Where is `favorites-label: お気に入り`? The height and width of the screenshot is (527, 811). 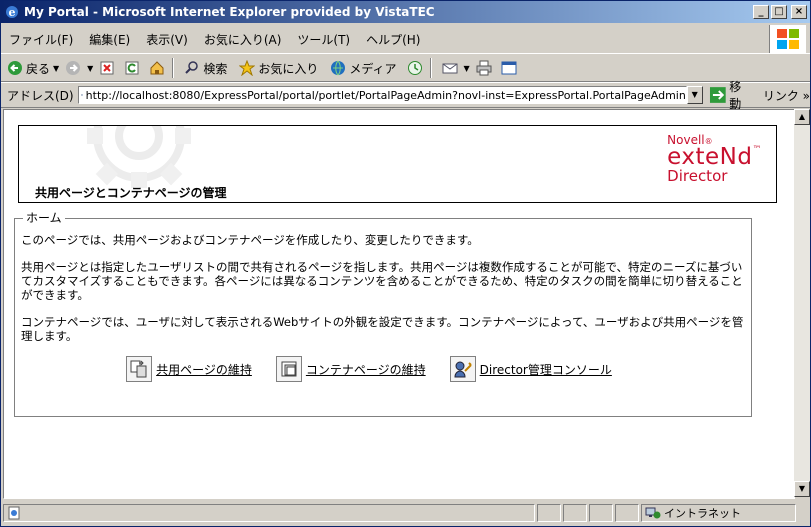
favorites-label: お気に入り is located at coordinates (288, 68).